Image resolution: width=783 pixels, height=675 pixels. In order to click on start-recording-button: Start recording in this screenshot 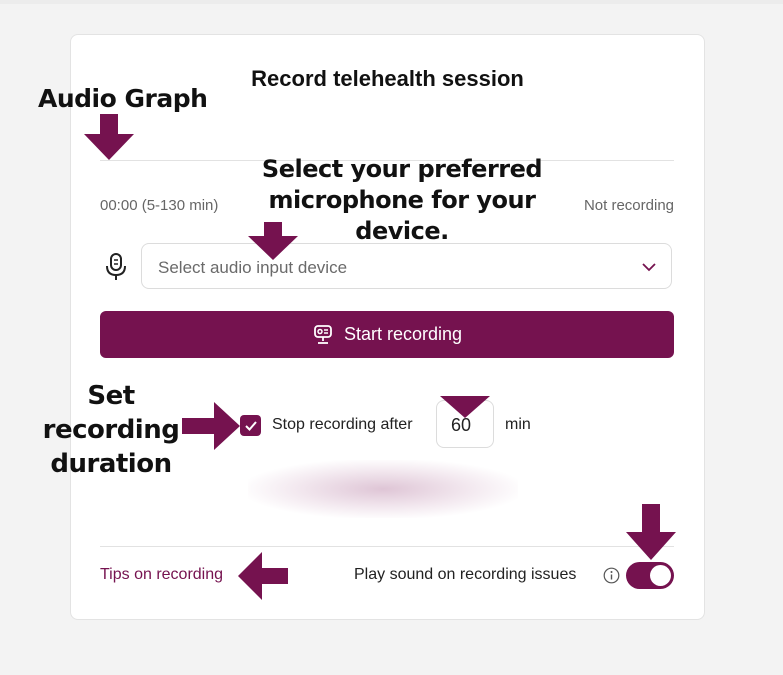, I will do `click(387, 334)`.